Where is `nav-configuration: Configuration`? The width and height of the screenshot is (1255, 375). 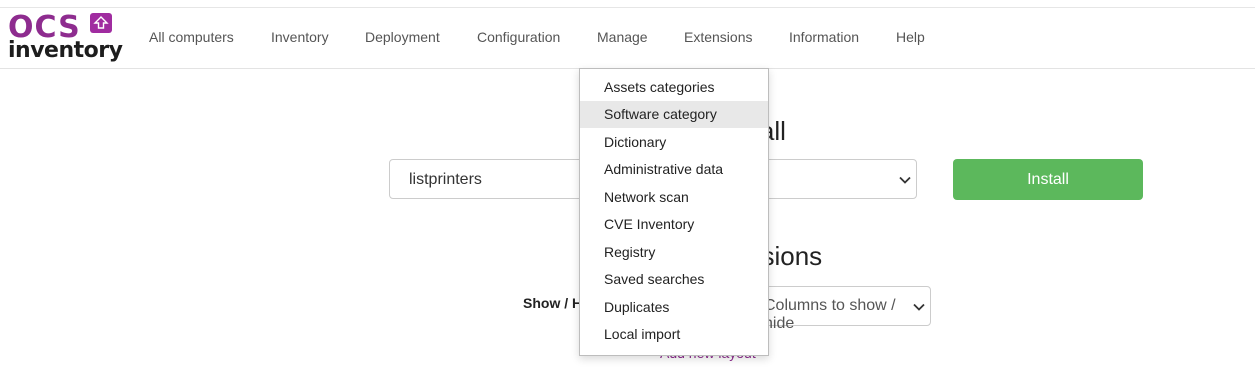
nav-configuration: Configuration is located at coordinates (518, 37).